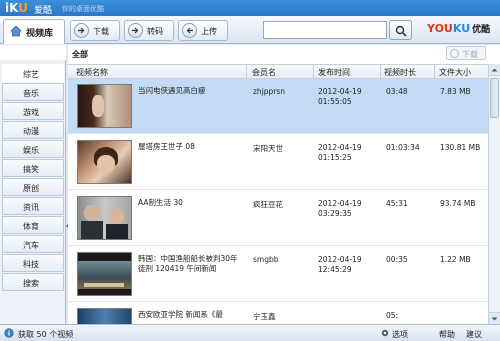 This screenshot has width=500, height=341. I want to click on transcode-button: 转码, so click(149, 30).